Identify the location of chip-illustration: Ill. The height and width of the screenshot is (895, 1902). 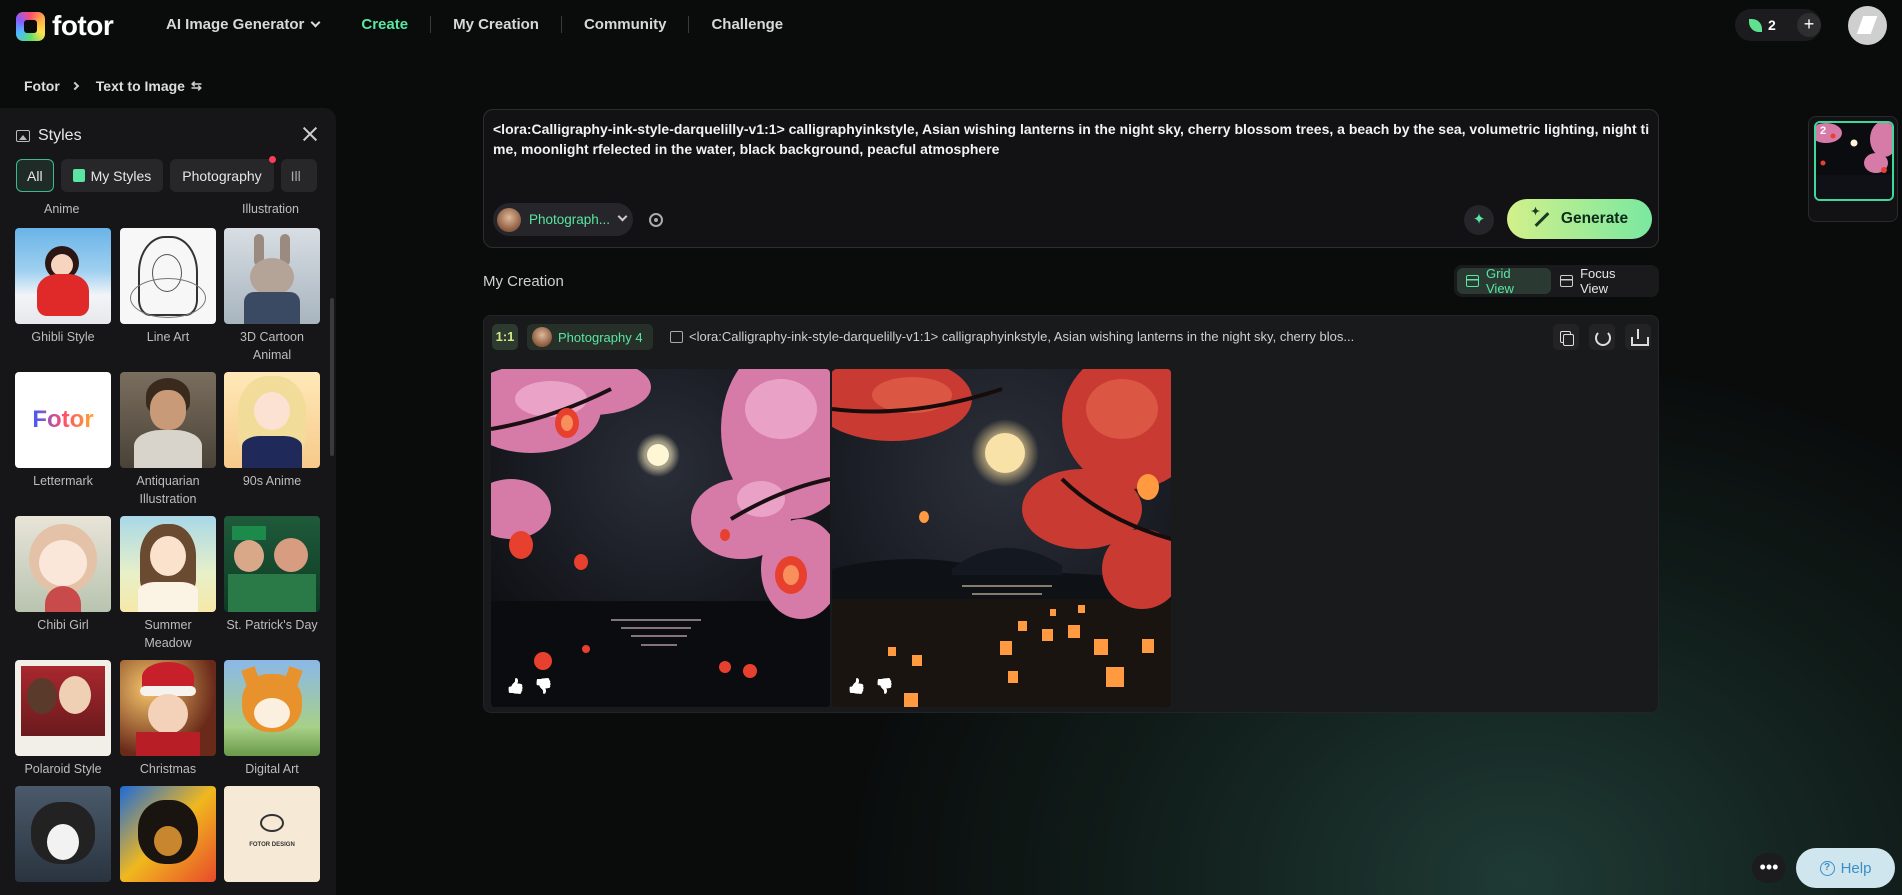
(298, 175).